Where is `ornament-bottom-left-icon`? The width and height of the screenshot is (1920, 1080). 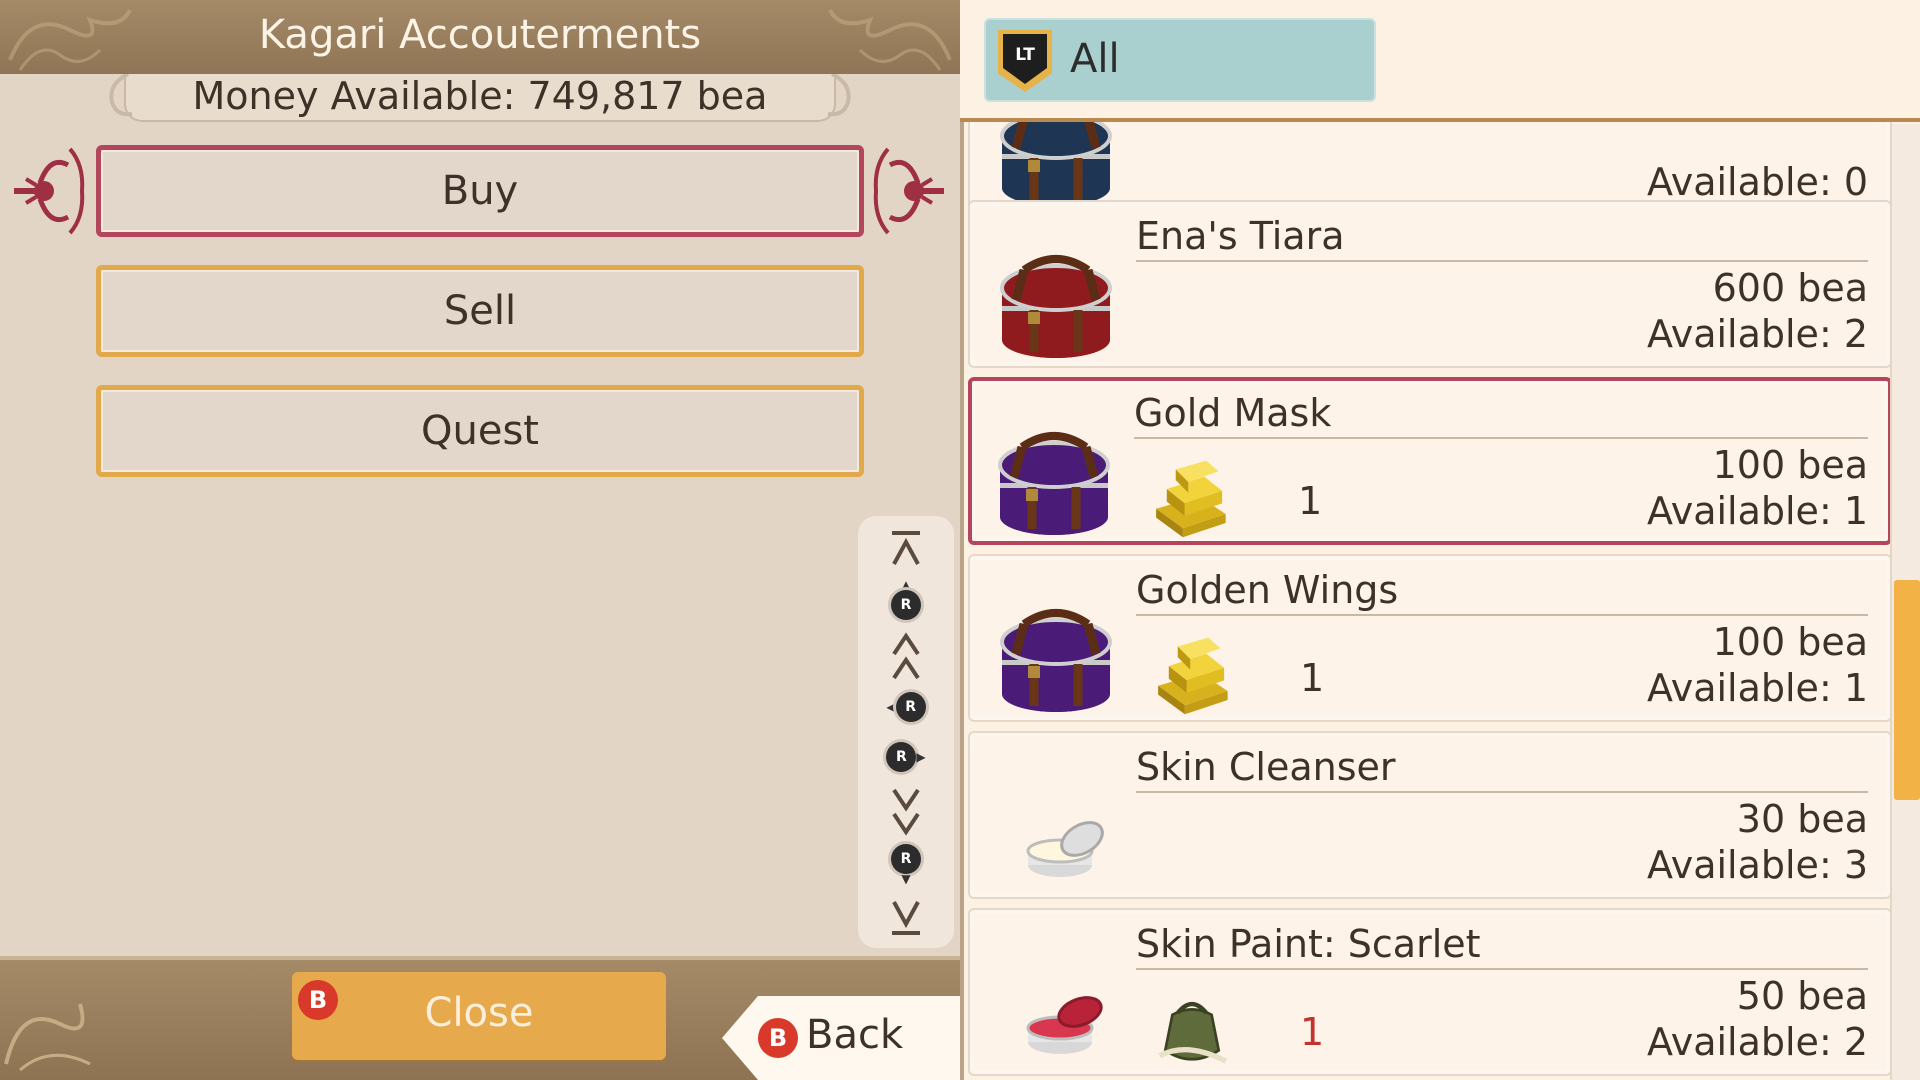
ornament-bottom-left-icon is located at coordinates (47, 1037).